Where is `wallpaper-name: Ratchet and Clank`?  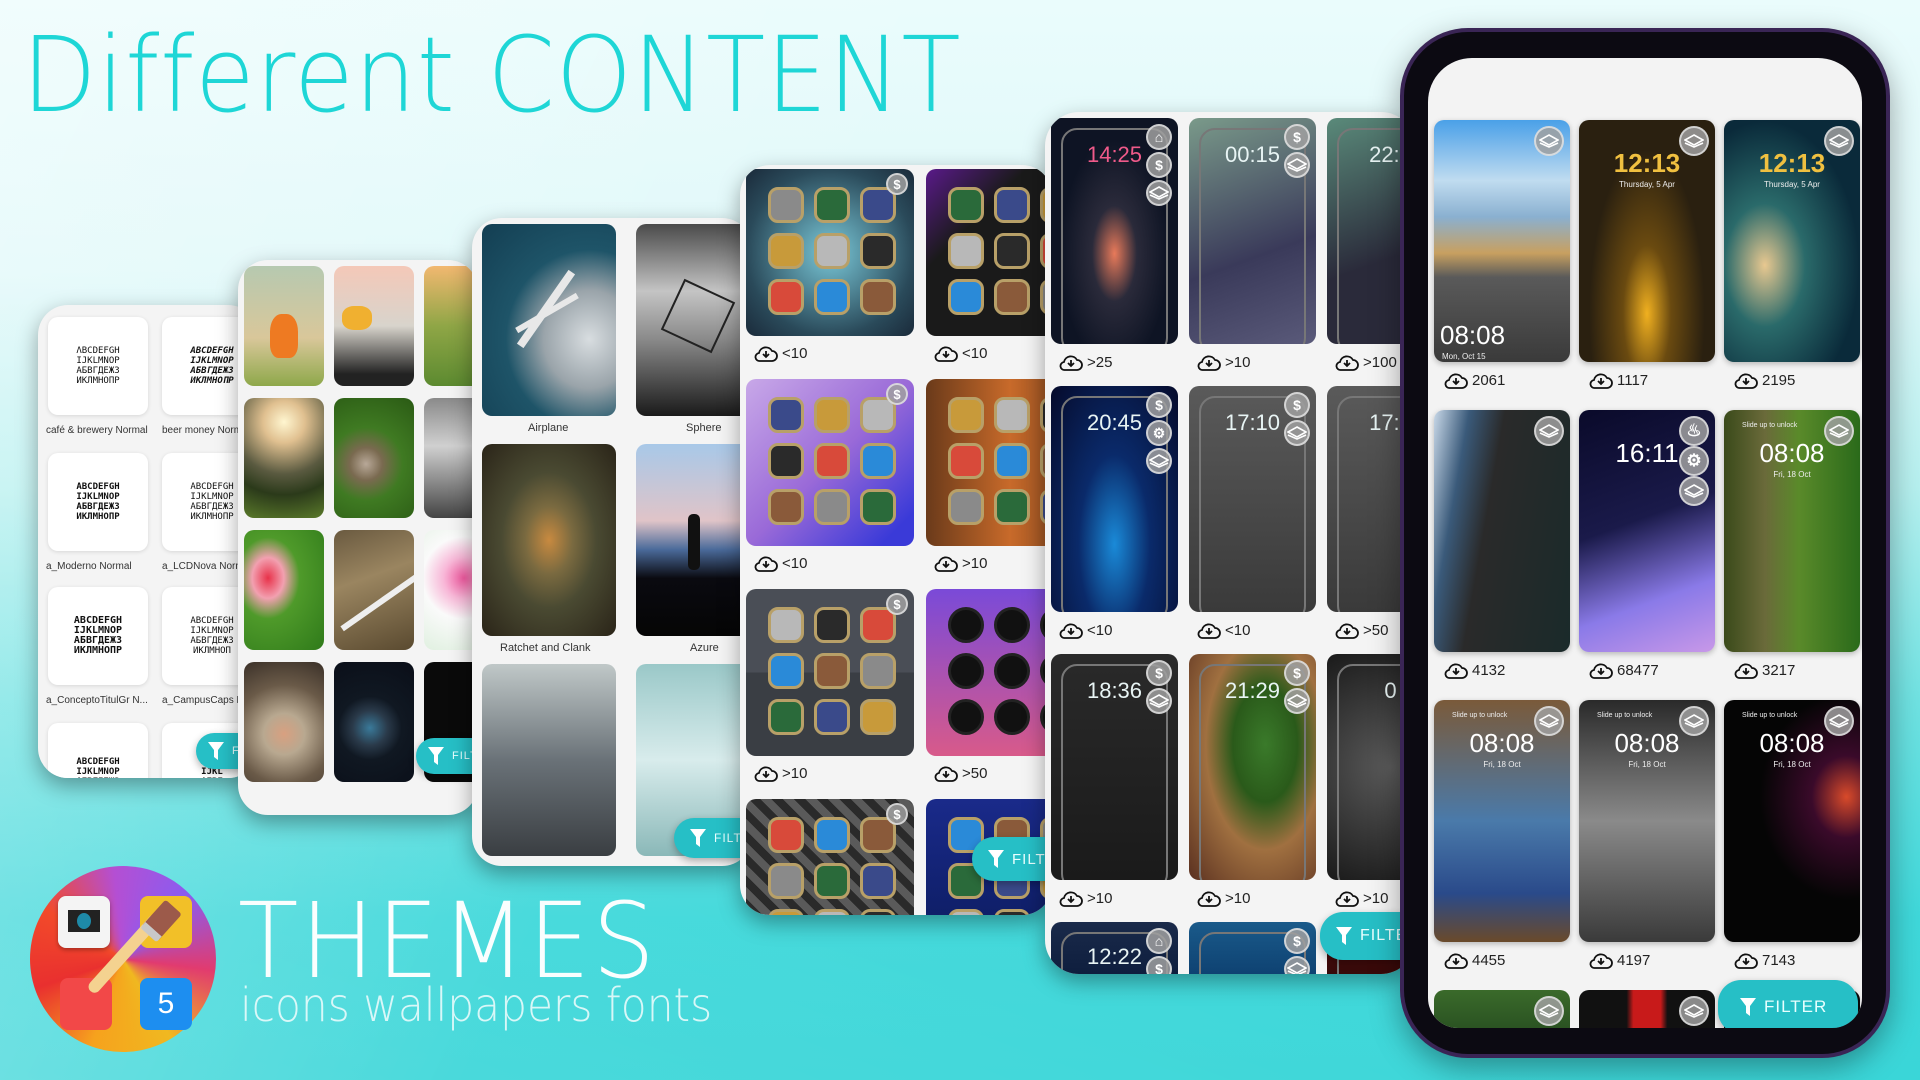 wallpaper-name: Ratchet and Clank is located at coordinates (545, 648).